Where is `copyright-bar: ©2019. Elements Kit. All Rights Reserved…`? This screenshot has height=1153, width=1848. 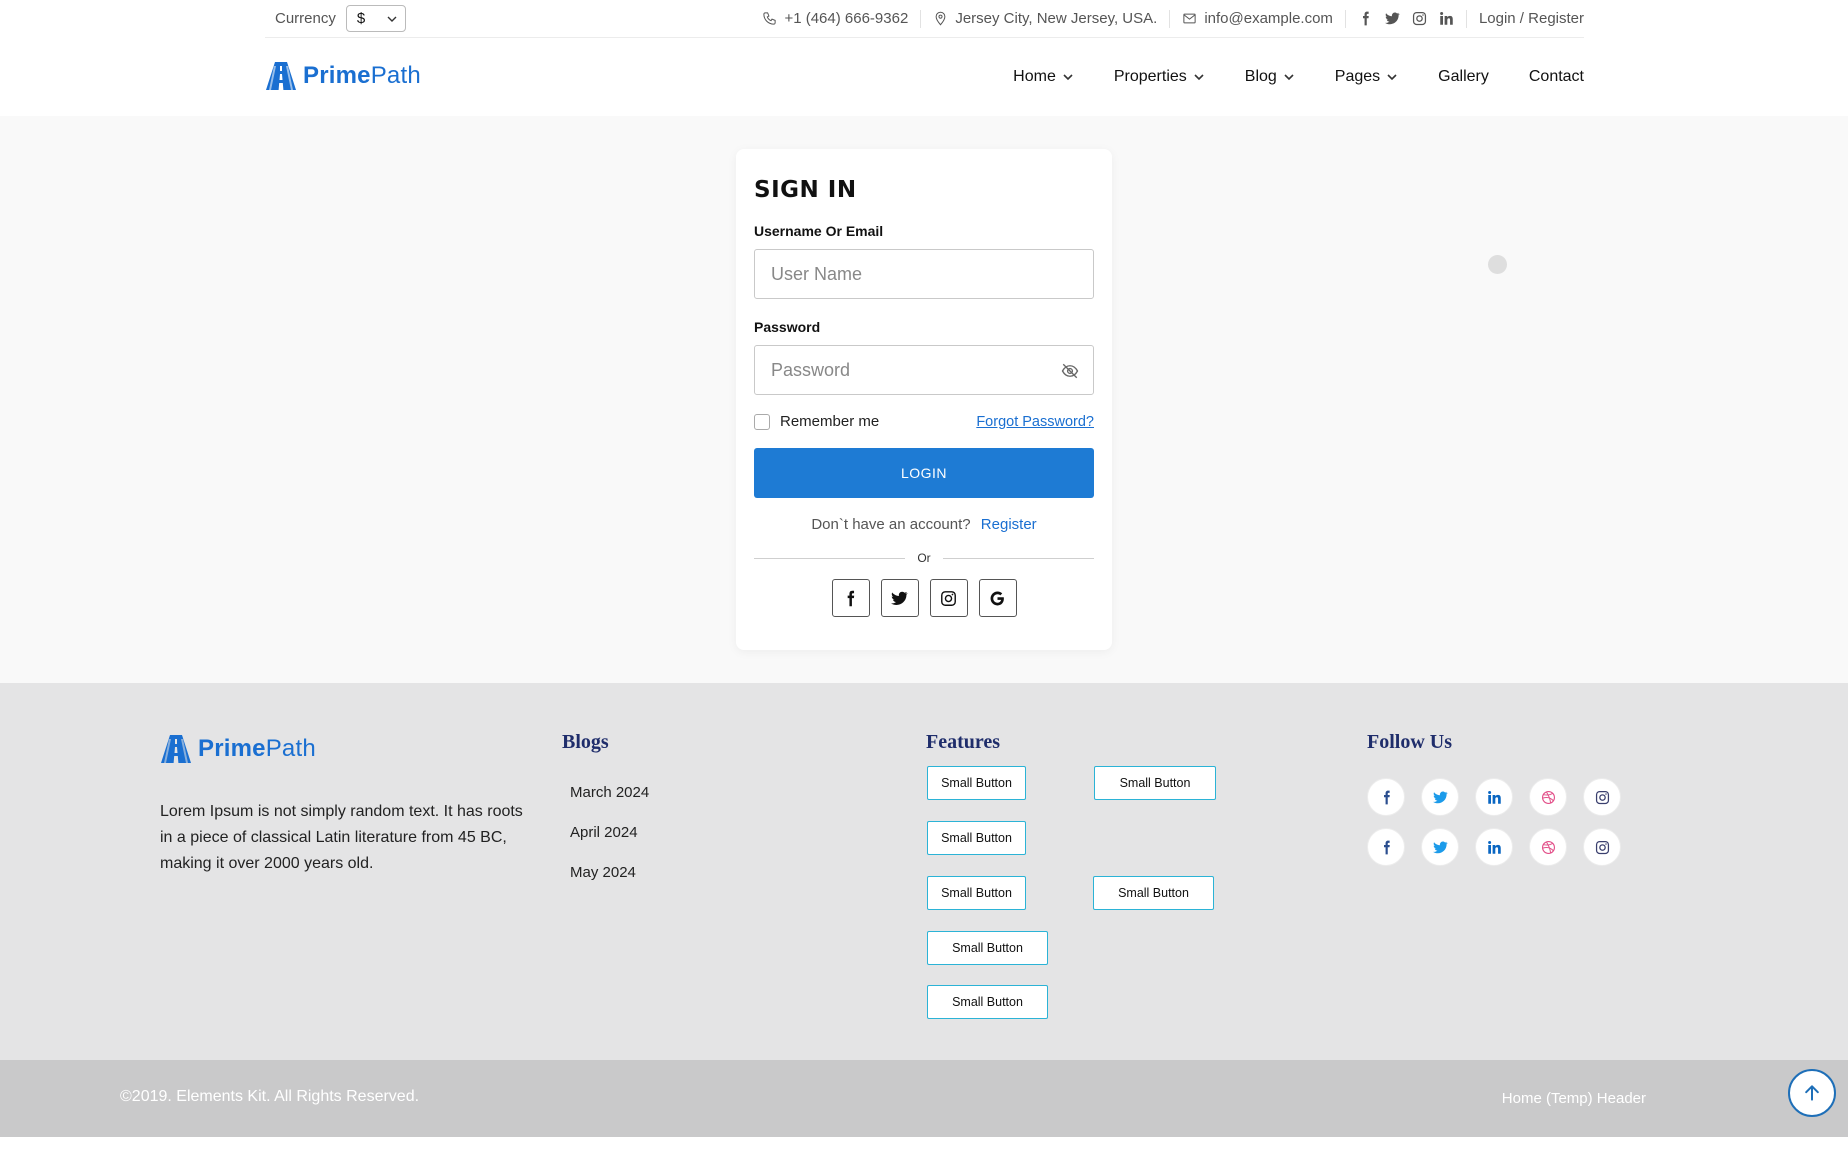 copyright-bar: ©2019. Elements Kit. All Rights Reserved… is located at coordinates (924, 1098).